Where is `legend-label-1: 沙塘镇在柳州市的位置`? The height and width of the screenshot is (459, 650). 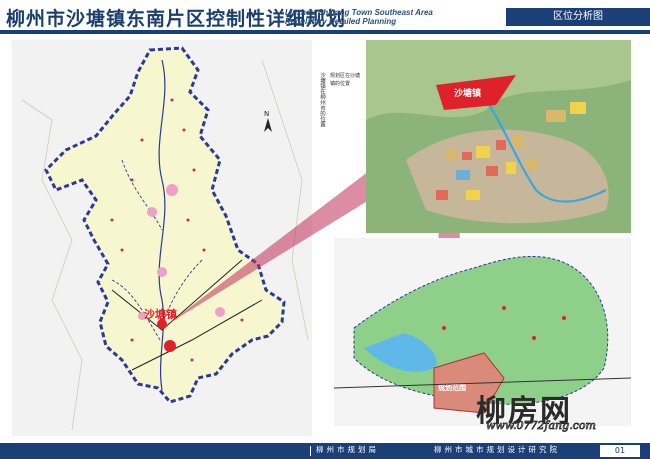 legend-label-1: 沙塘镇在柳州市的位置 is located at coordinates (322, 99).